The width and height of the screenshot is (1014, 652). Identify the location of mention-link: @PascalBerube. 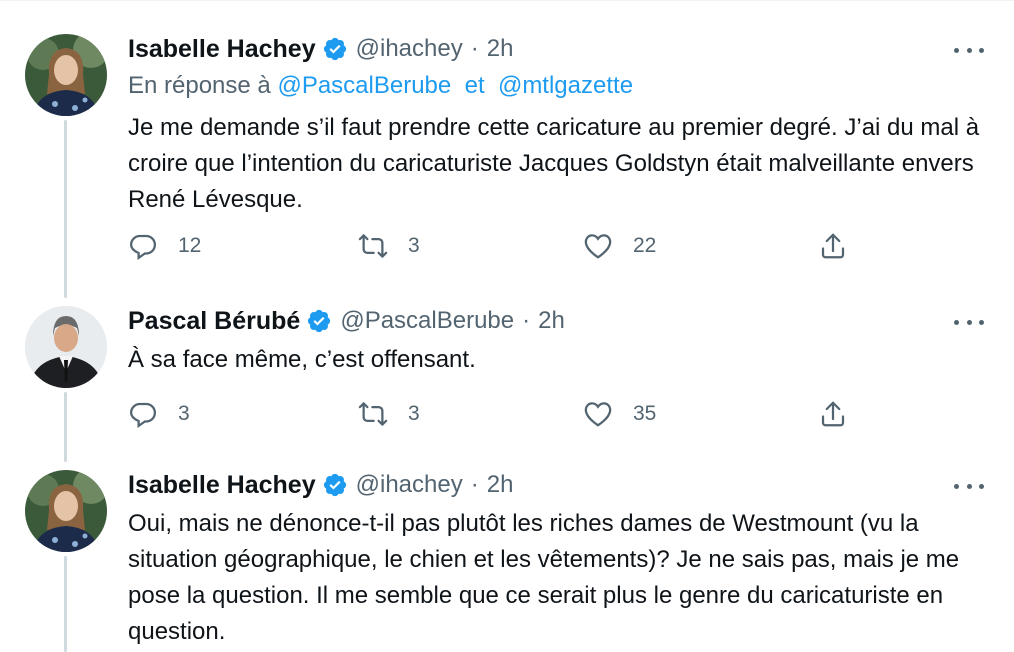
(364, 85).